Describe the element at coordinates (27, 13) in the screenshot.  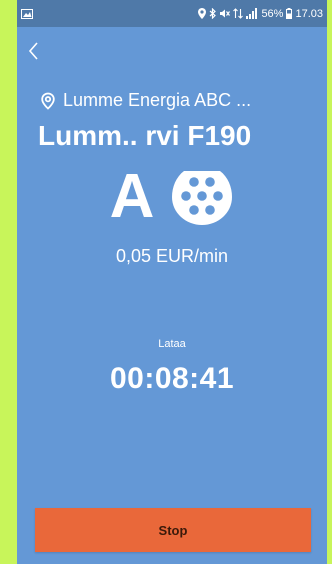
I see `image-notification-icon` at that location.